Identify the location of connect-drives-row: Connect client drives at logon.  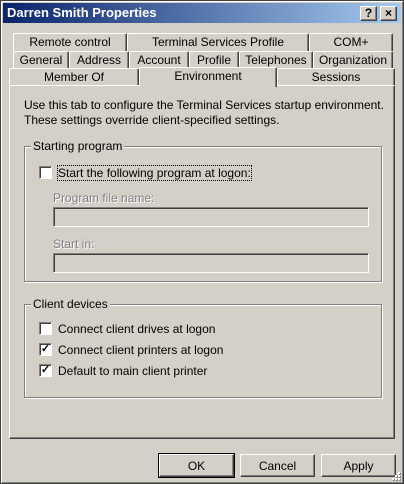
(189, 329).